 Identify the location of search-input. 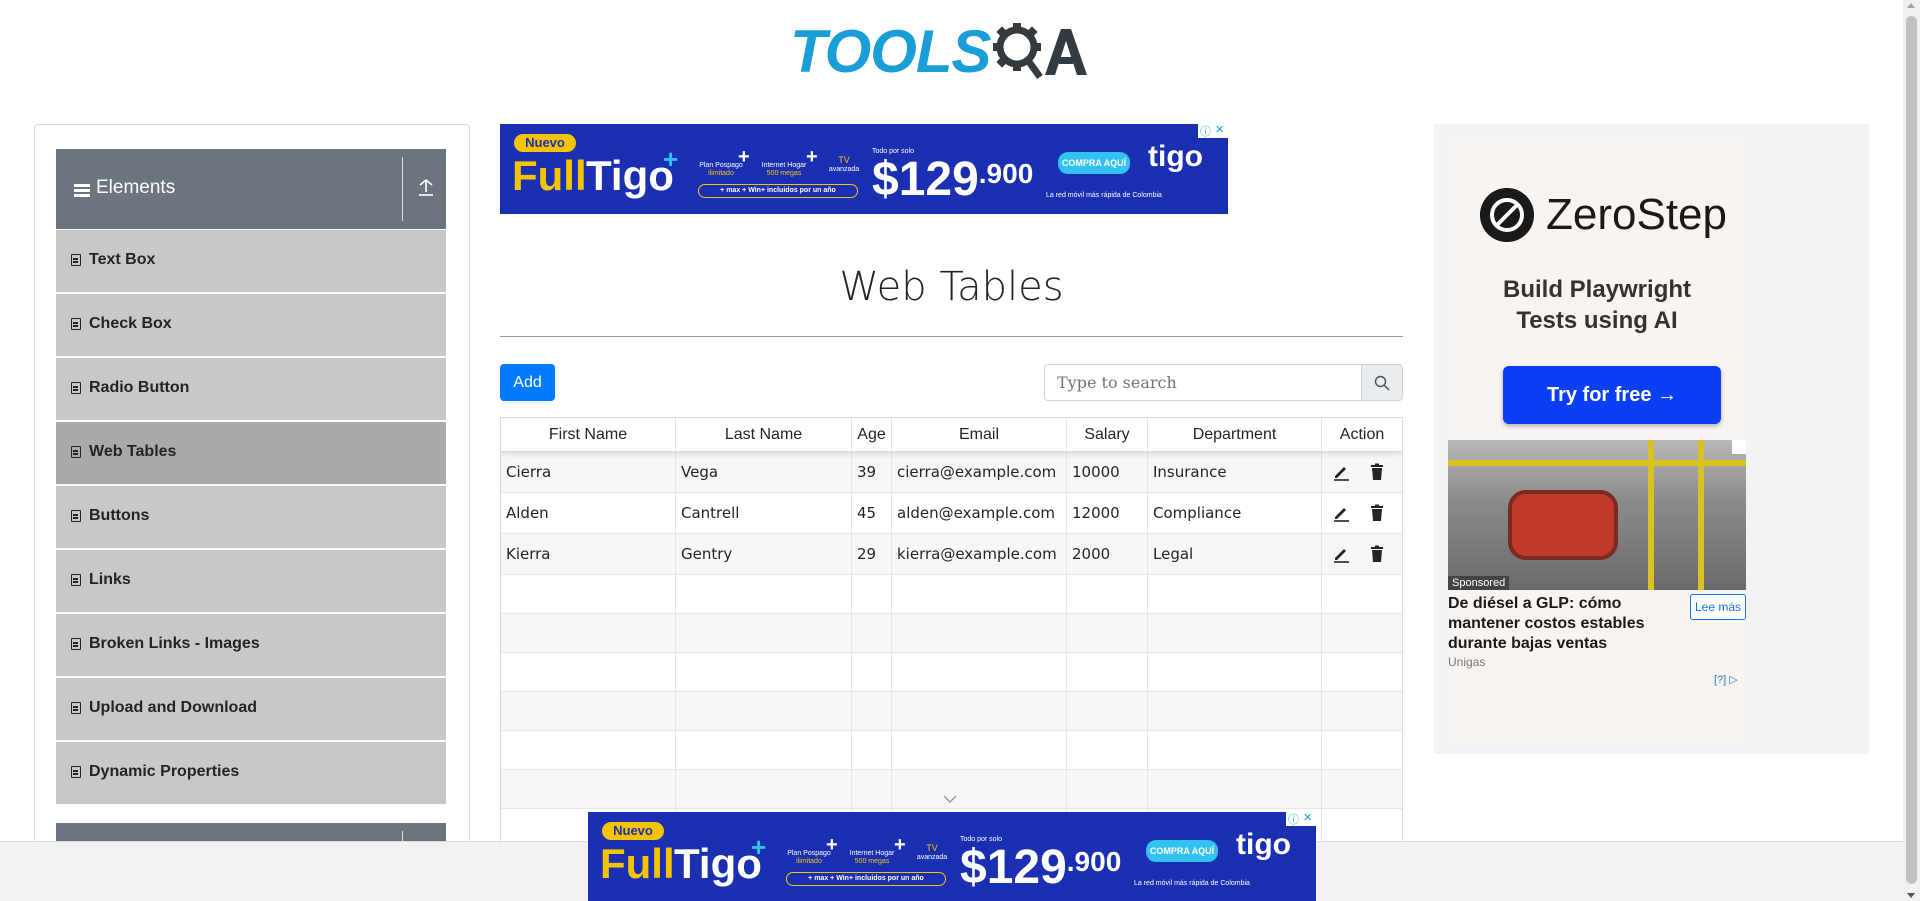
(1203, 382).